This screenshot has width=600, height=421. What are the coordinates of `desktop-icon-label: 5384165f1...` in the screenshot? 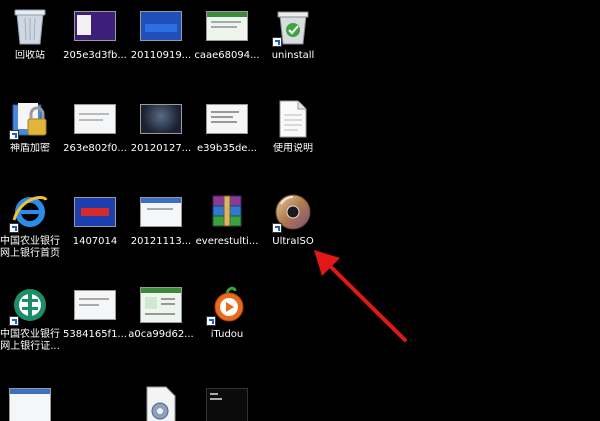 It's located at (95, 334).